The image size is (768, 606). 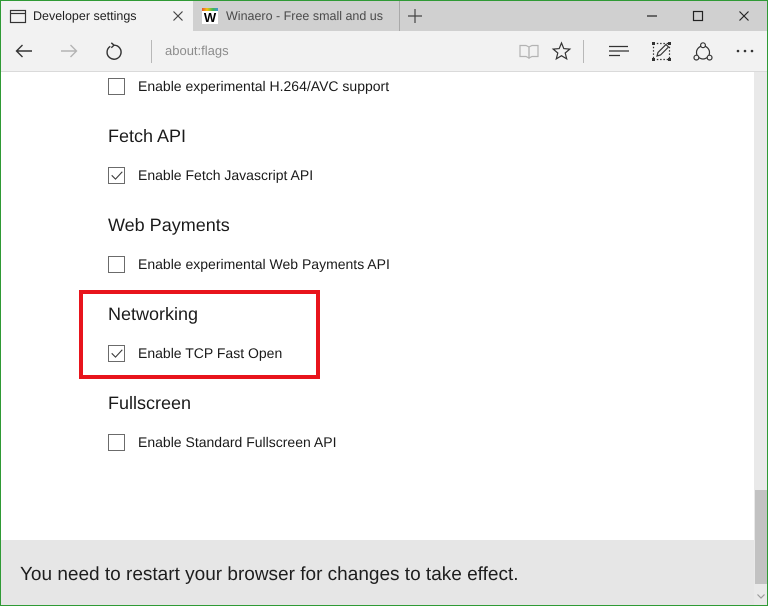 What do you see at coordinates (745, 51) in the screenshot?
I see `more-icon` at bounding box center [745, 51].